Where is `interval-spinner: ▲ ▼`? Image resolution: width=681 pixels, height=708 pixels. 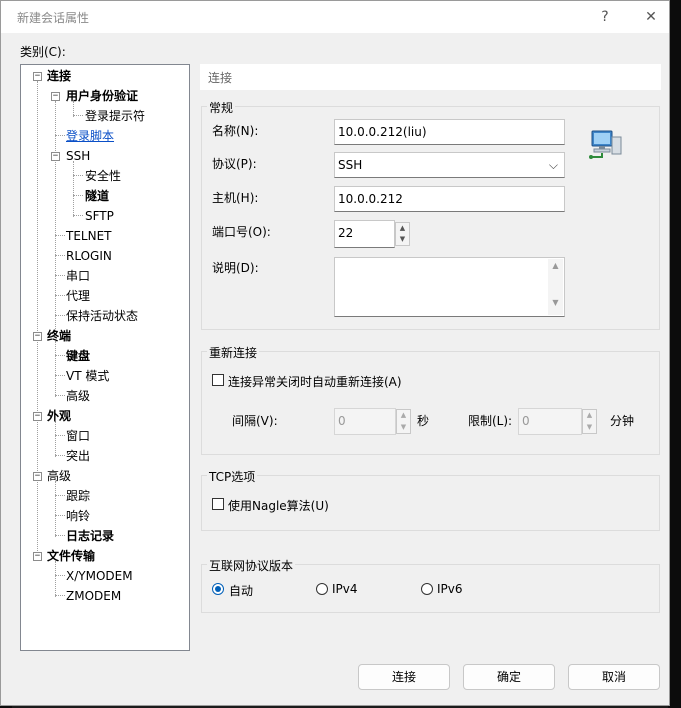
interval-spinner: ▲ ▼ is located at coordinates (403, 421).